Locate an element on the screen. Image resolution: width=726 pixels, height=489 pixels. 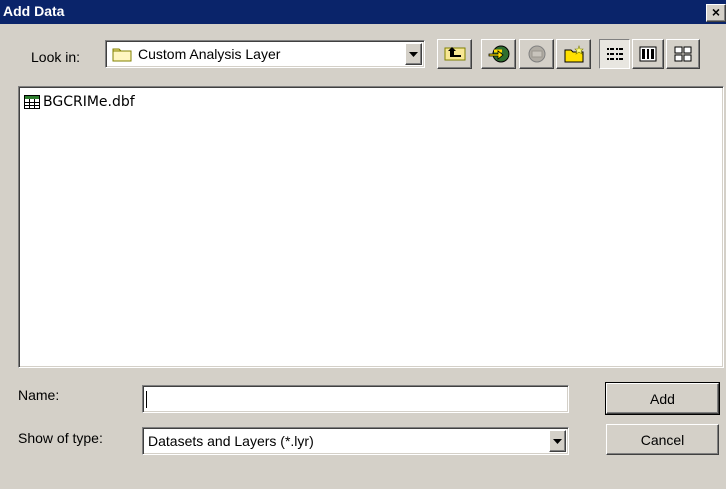
close-icon: × is located at coordinates (716, 12).